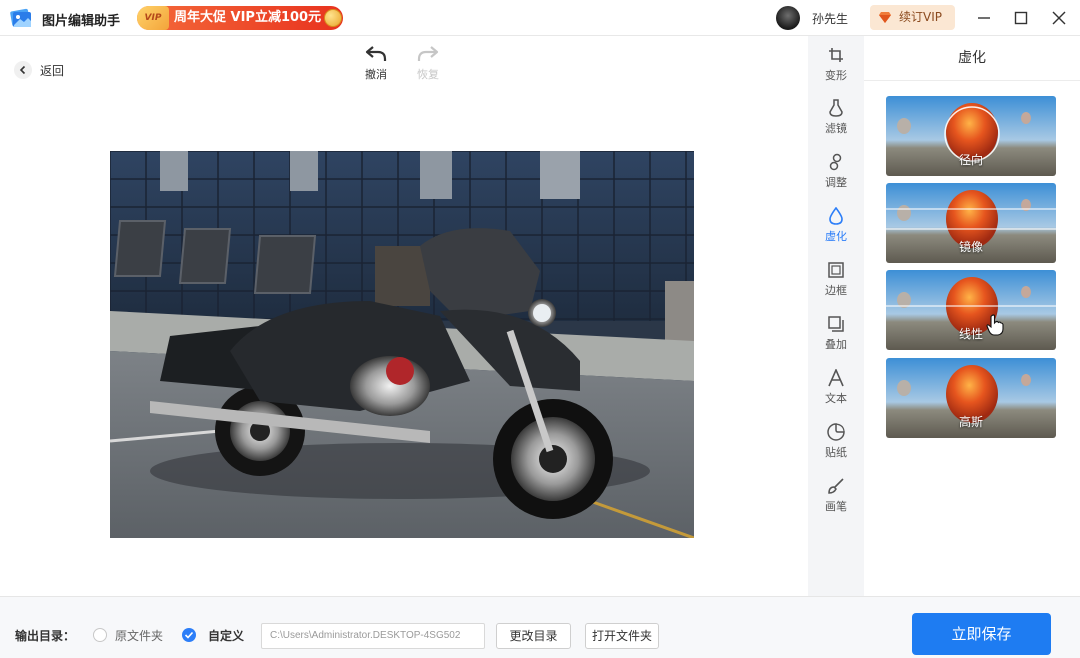 This screenshot has height=658, width=1080. I want to click on panel-title: 虚化, so click(972, 58).